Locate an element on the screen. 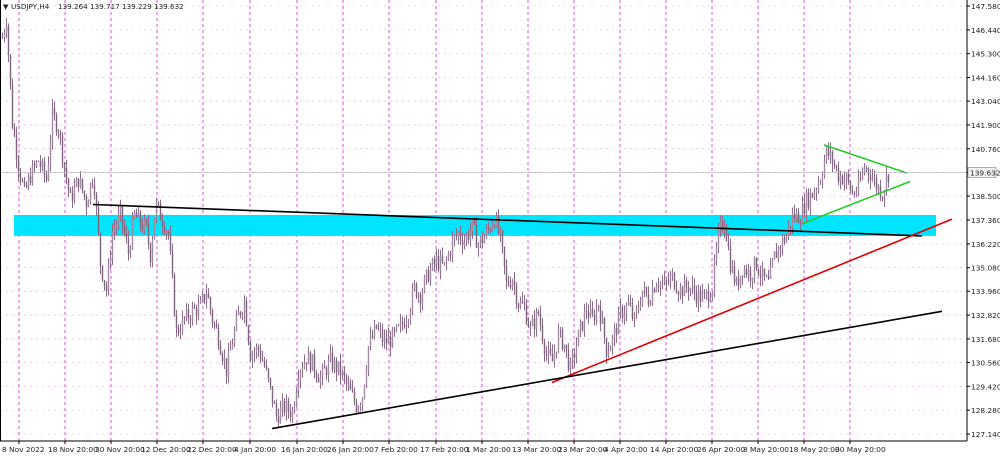 This screenshot has width=1000, height=456. y-tick-label: 143.040 is located at coordinates (985, 101).